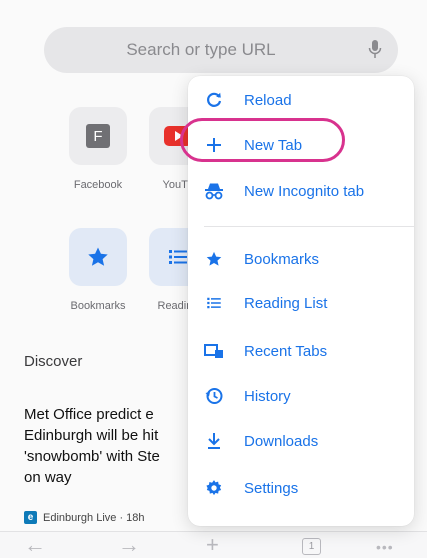  What do you see at coordinates (30, 517) in the screenshot?
I see `source-logo: e` at bounding box center [30, 517].